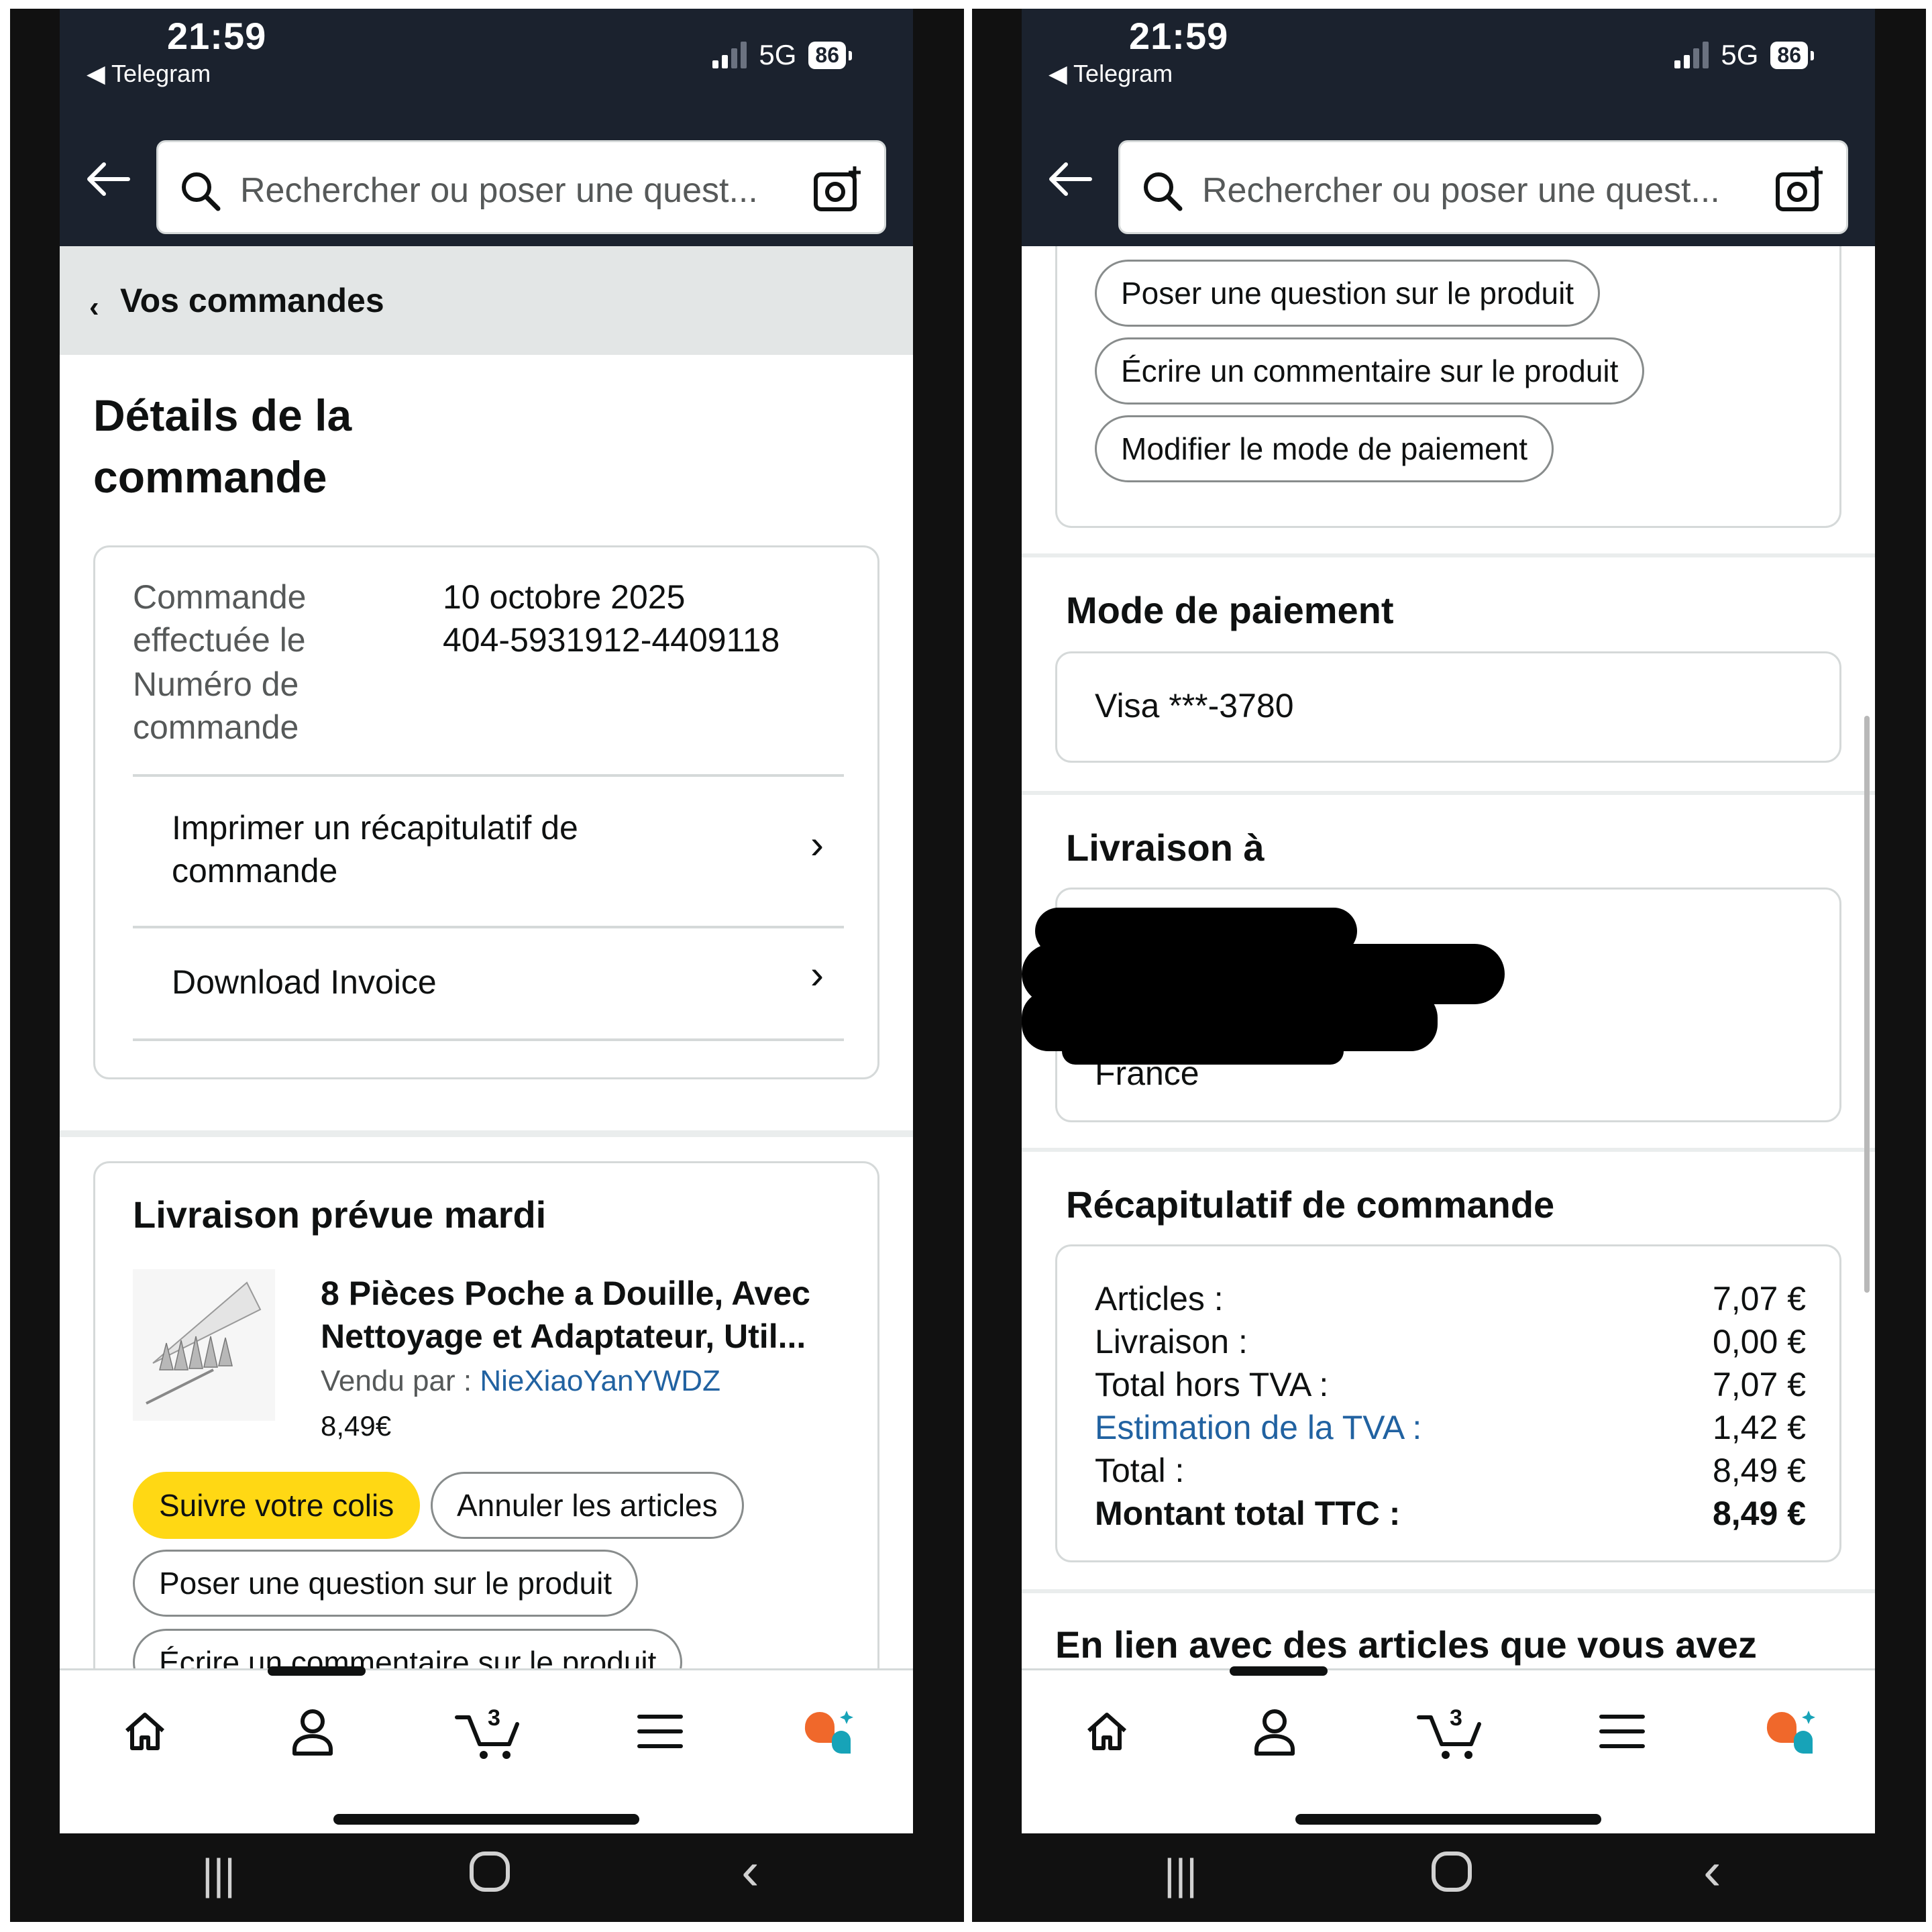 The height and width of the screenshot is (1932, 1932). I want to click on status-indicators: 5G 86, so click(1744, 55).